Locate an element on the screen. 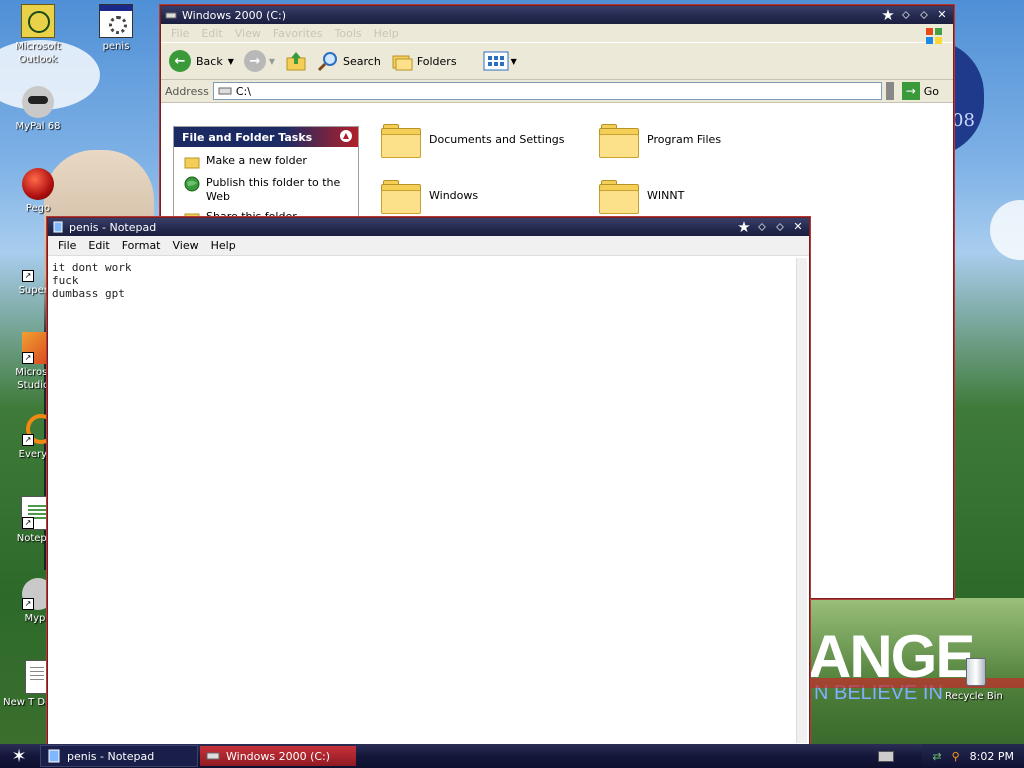  folder-documents-and-settings: Documents and Settings is located at coordinates (473, 140).